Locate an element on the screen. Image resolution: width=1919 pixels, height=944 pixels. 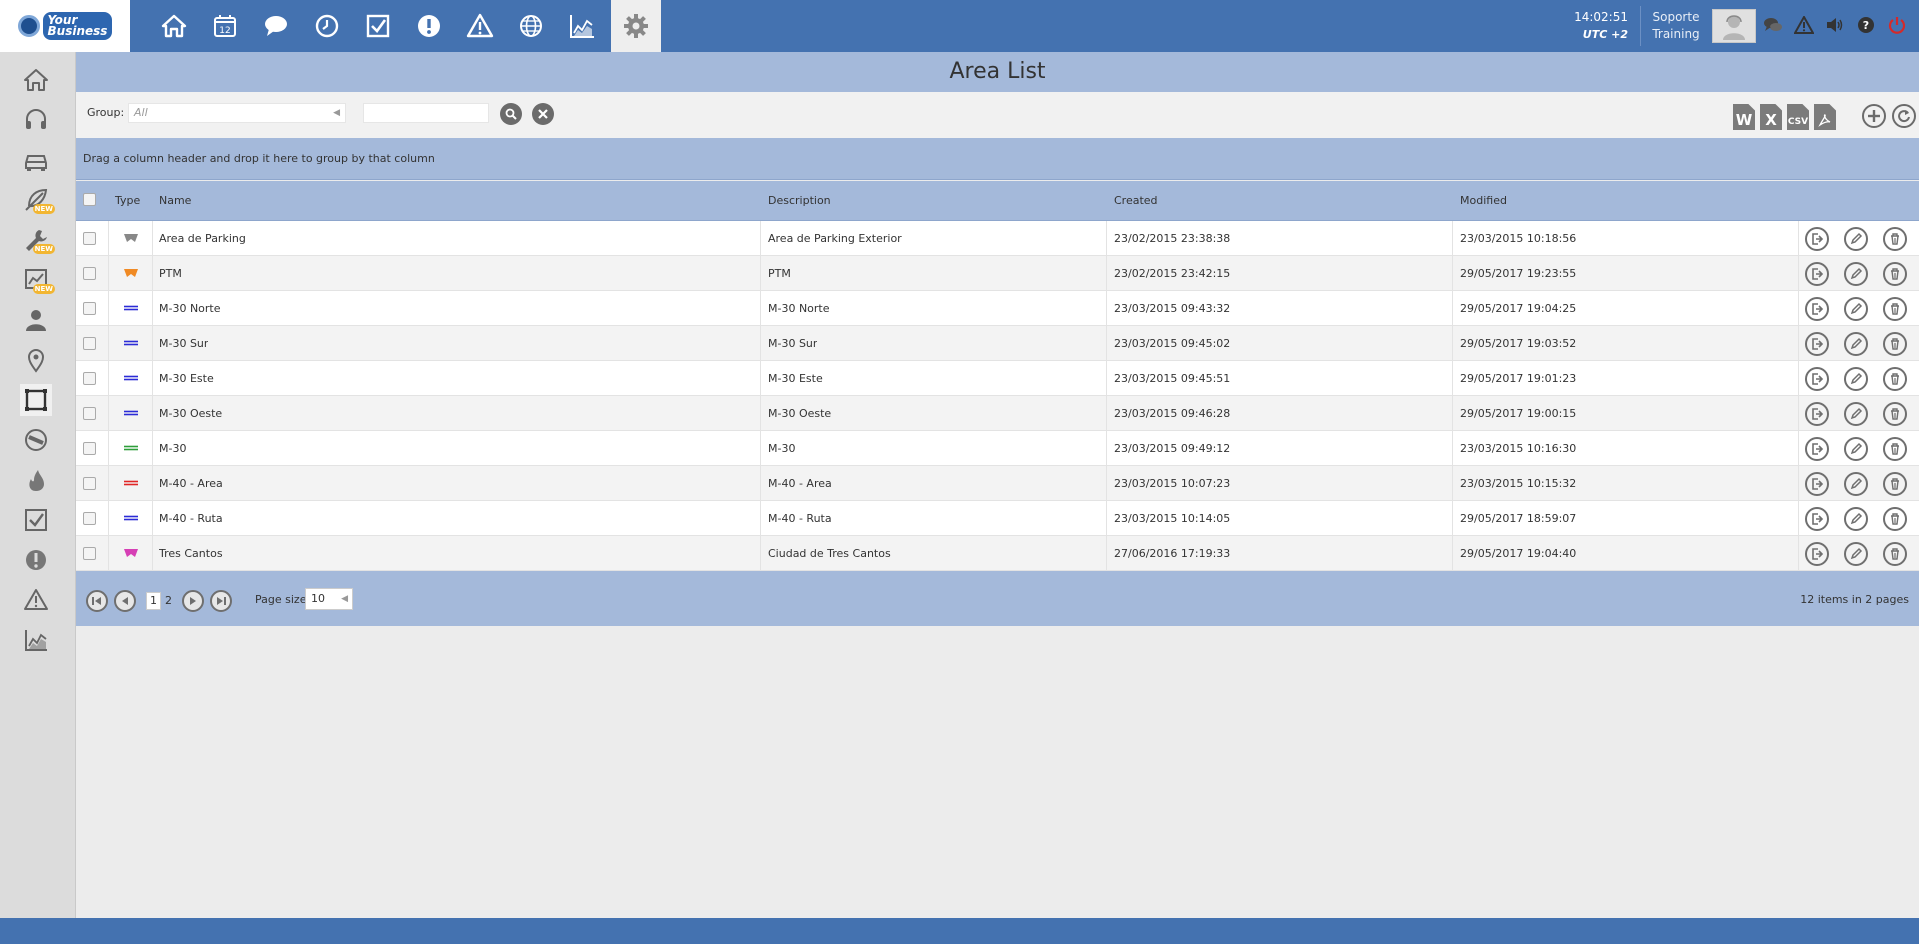
nav-reports is located at coordinates (581, 26).